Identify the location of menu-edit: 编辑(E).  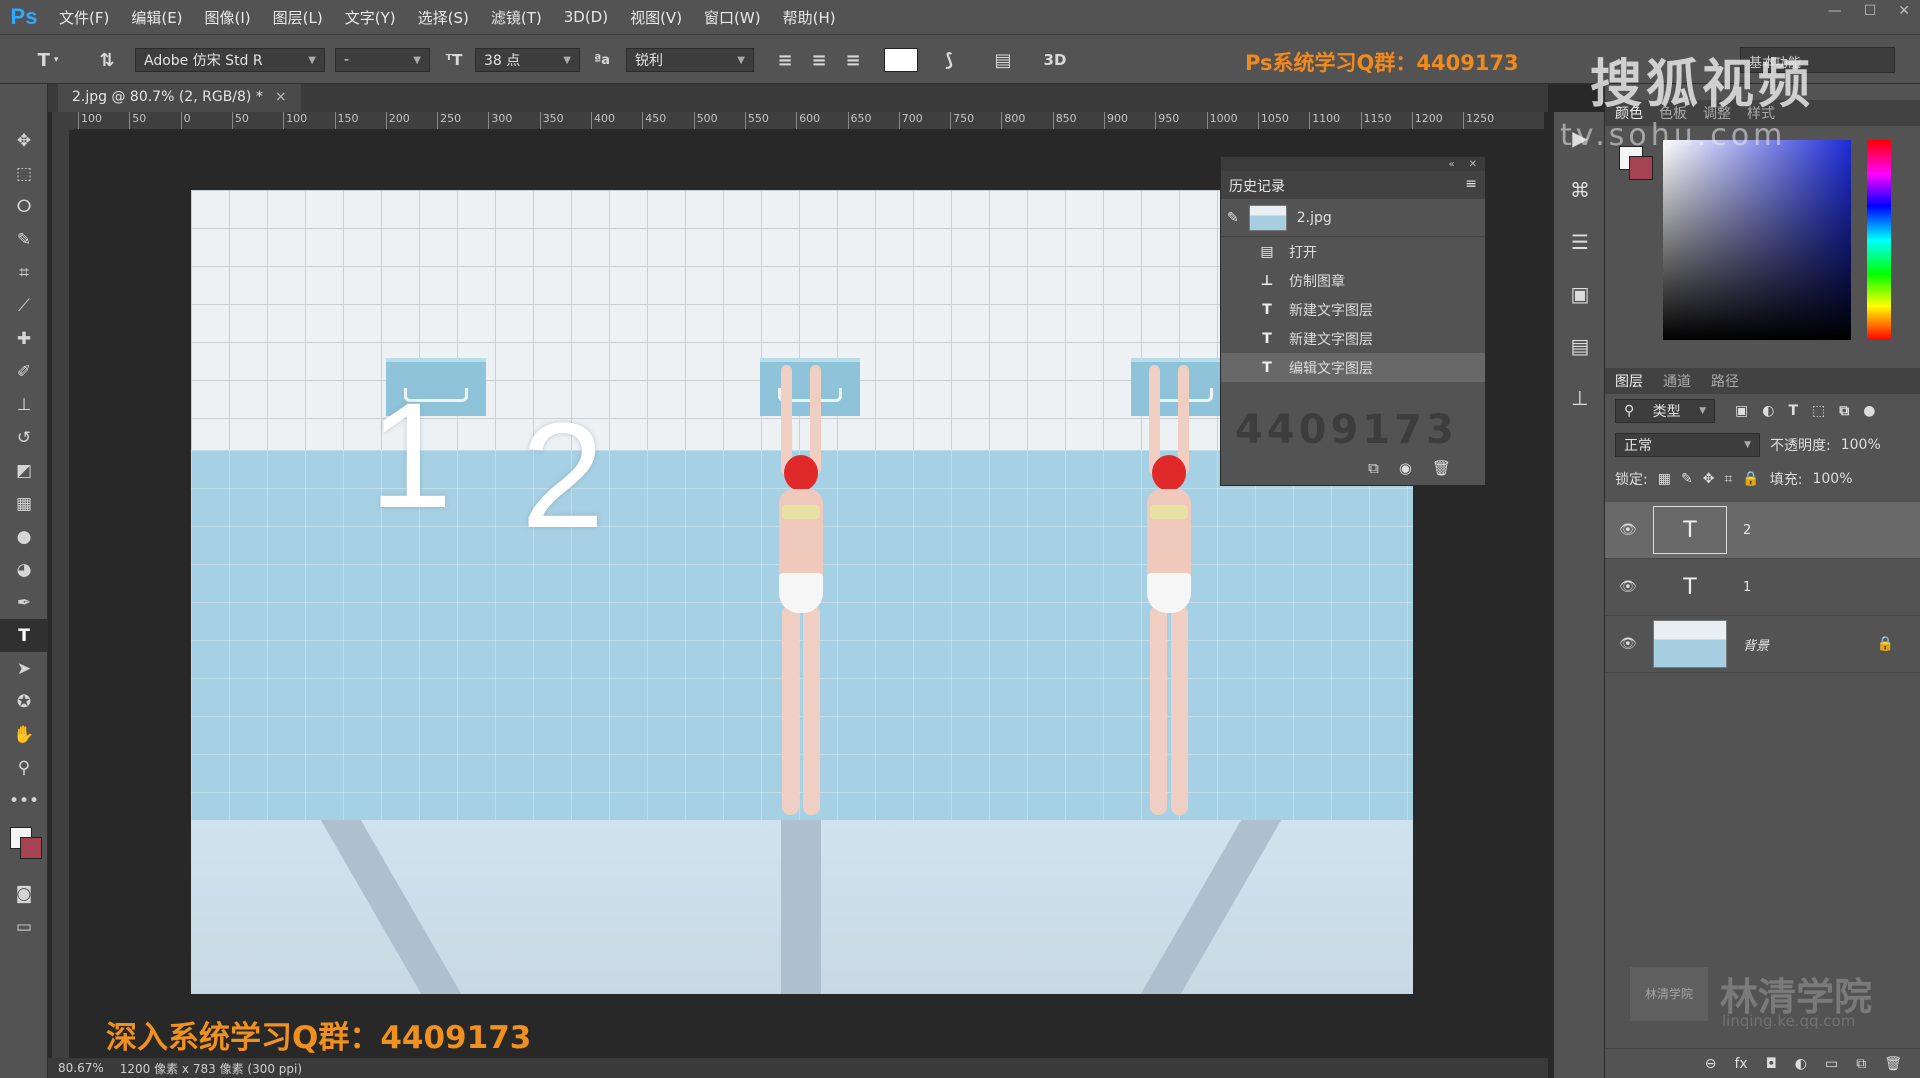
(156, 17).